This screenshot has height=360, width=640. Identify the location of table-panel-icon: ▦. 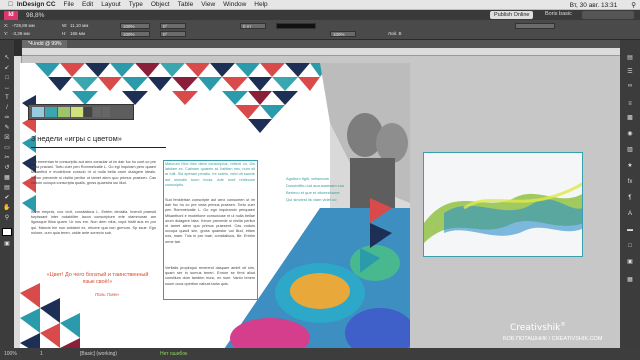
(630, 280).